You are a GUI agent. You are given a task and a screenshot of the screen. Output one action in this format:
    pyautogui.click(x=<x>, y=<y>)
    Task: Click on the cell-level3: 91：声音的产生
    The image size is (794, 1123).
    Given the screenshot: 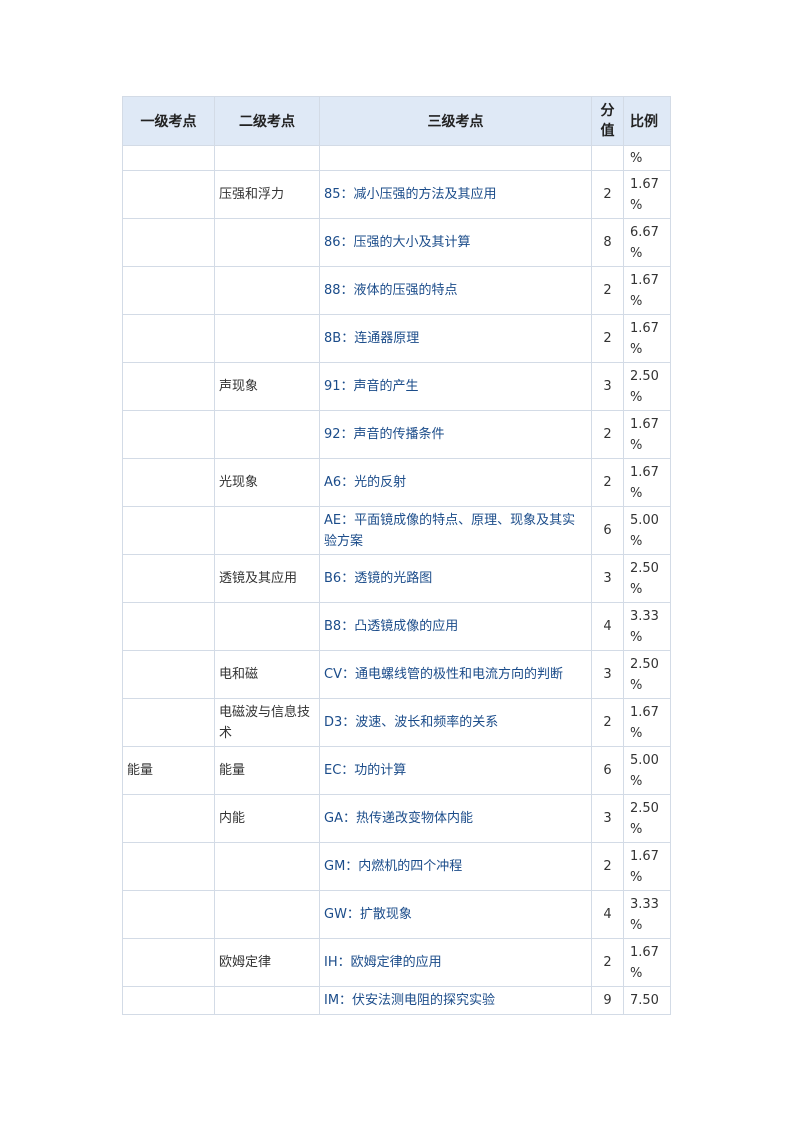 What is the action you would take?
    pyautogui.click(x=455, y=386)
    